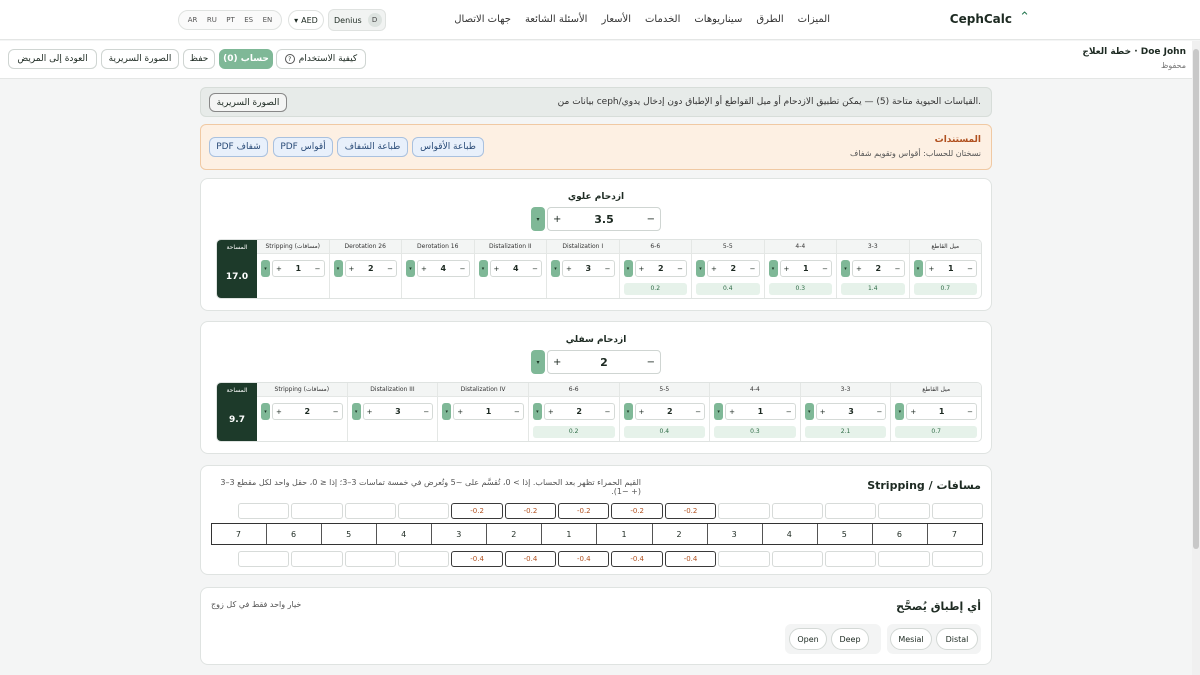 This screenshot has width=1200, height=675. Describe the element at coordinates (306, 20) in the screenshot. I see `currency-select: ▾ AED` at that location.